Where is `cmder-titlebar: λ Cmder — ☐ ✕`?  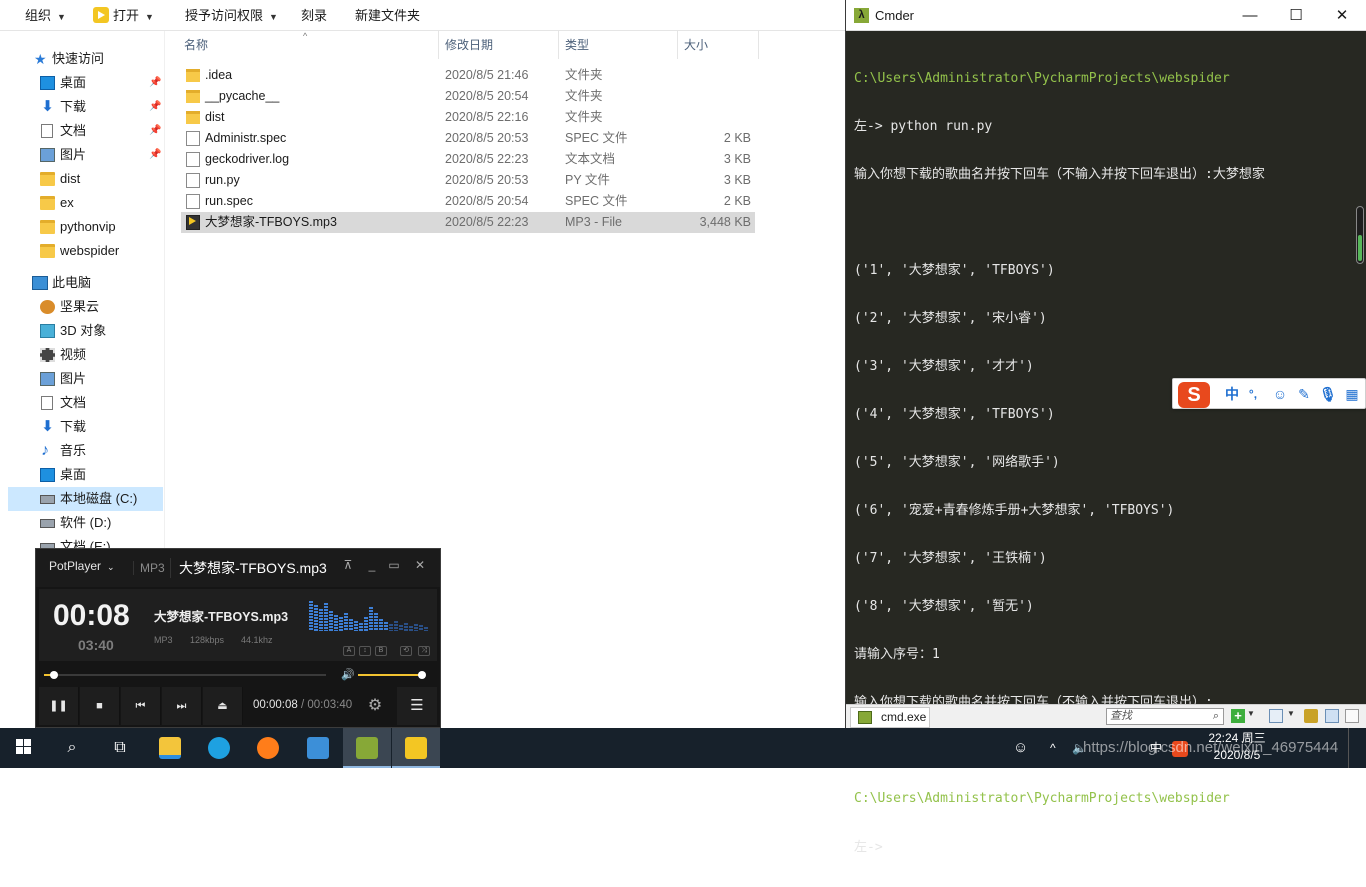
cmder-titlebar: λ Cmder — ☐ ✕ is located at coordinates (1106, 15).